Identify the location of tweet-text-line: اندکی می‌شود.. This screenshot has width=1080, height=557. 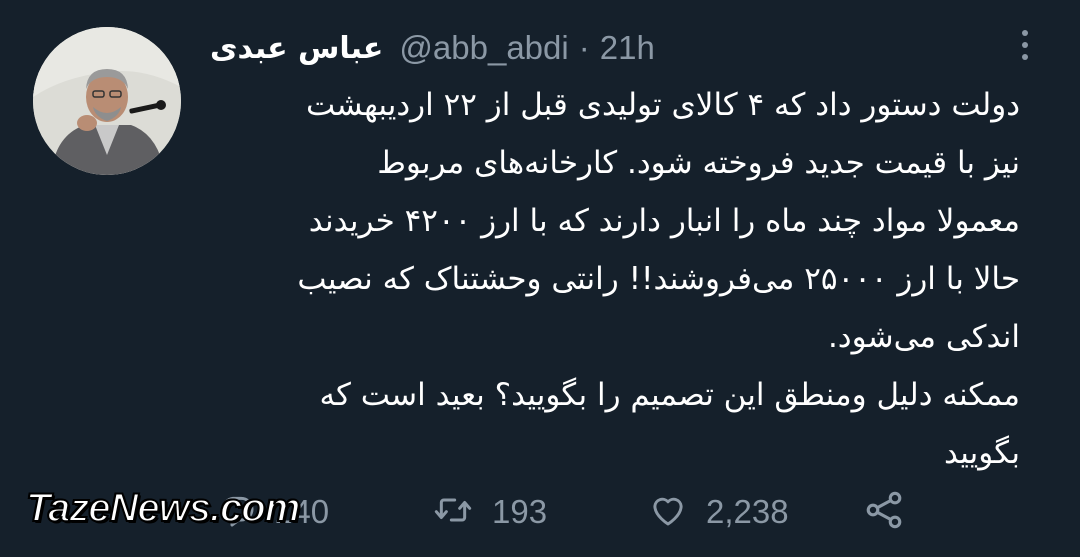
(923, 337).